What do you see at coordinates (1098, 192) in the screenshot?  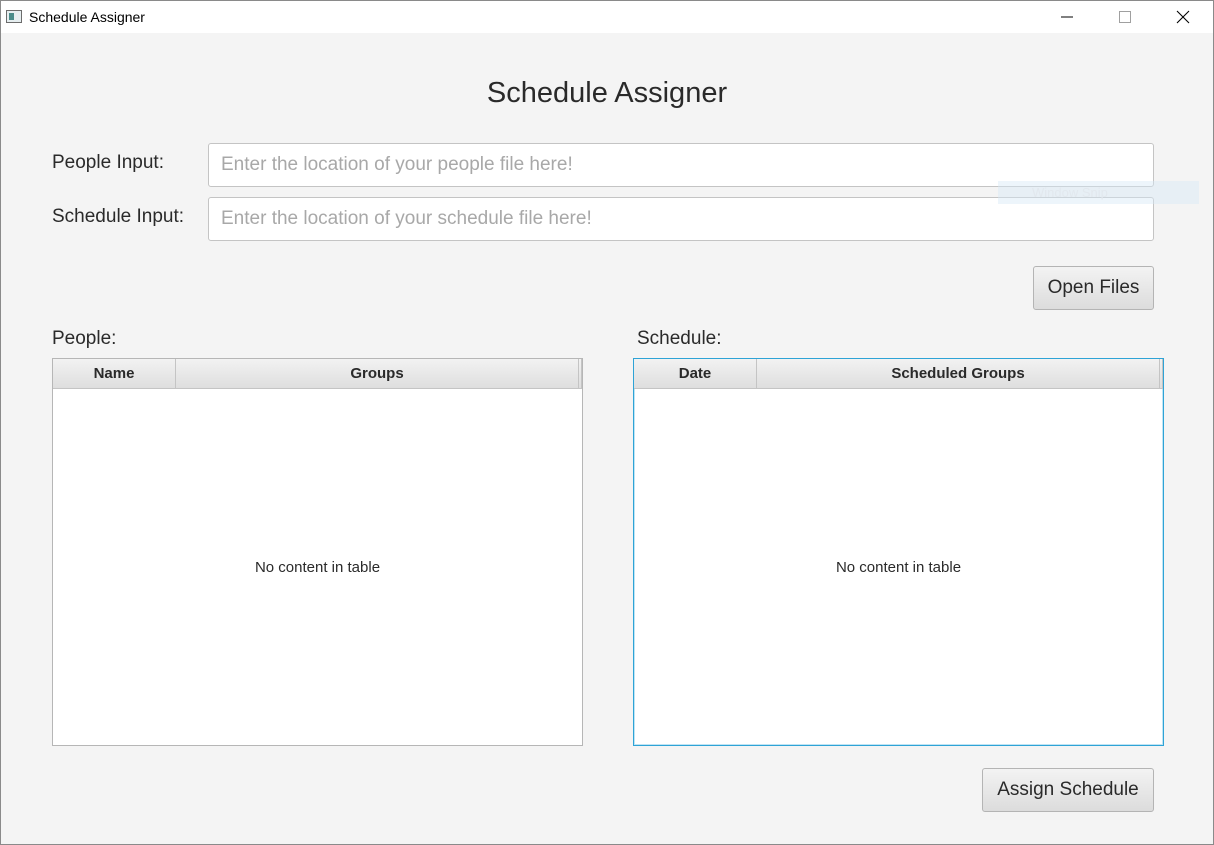 I see `window-snip-tooltip: Window Snip` at bounding box center [1098, 192].